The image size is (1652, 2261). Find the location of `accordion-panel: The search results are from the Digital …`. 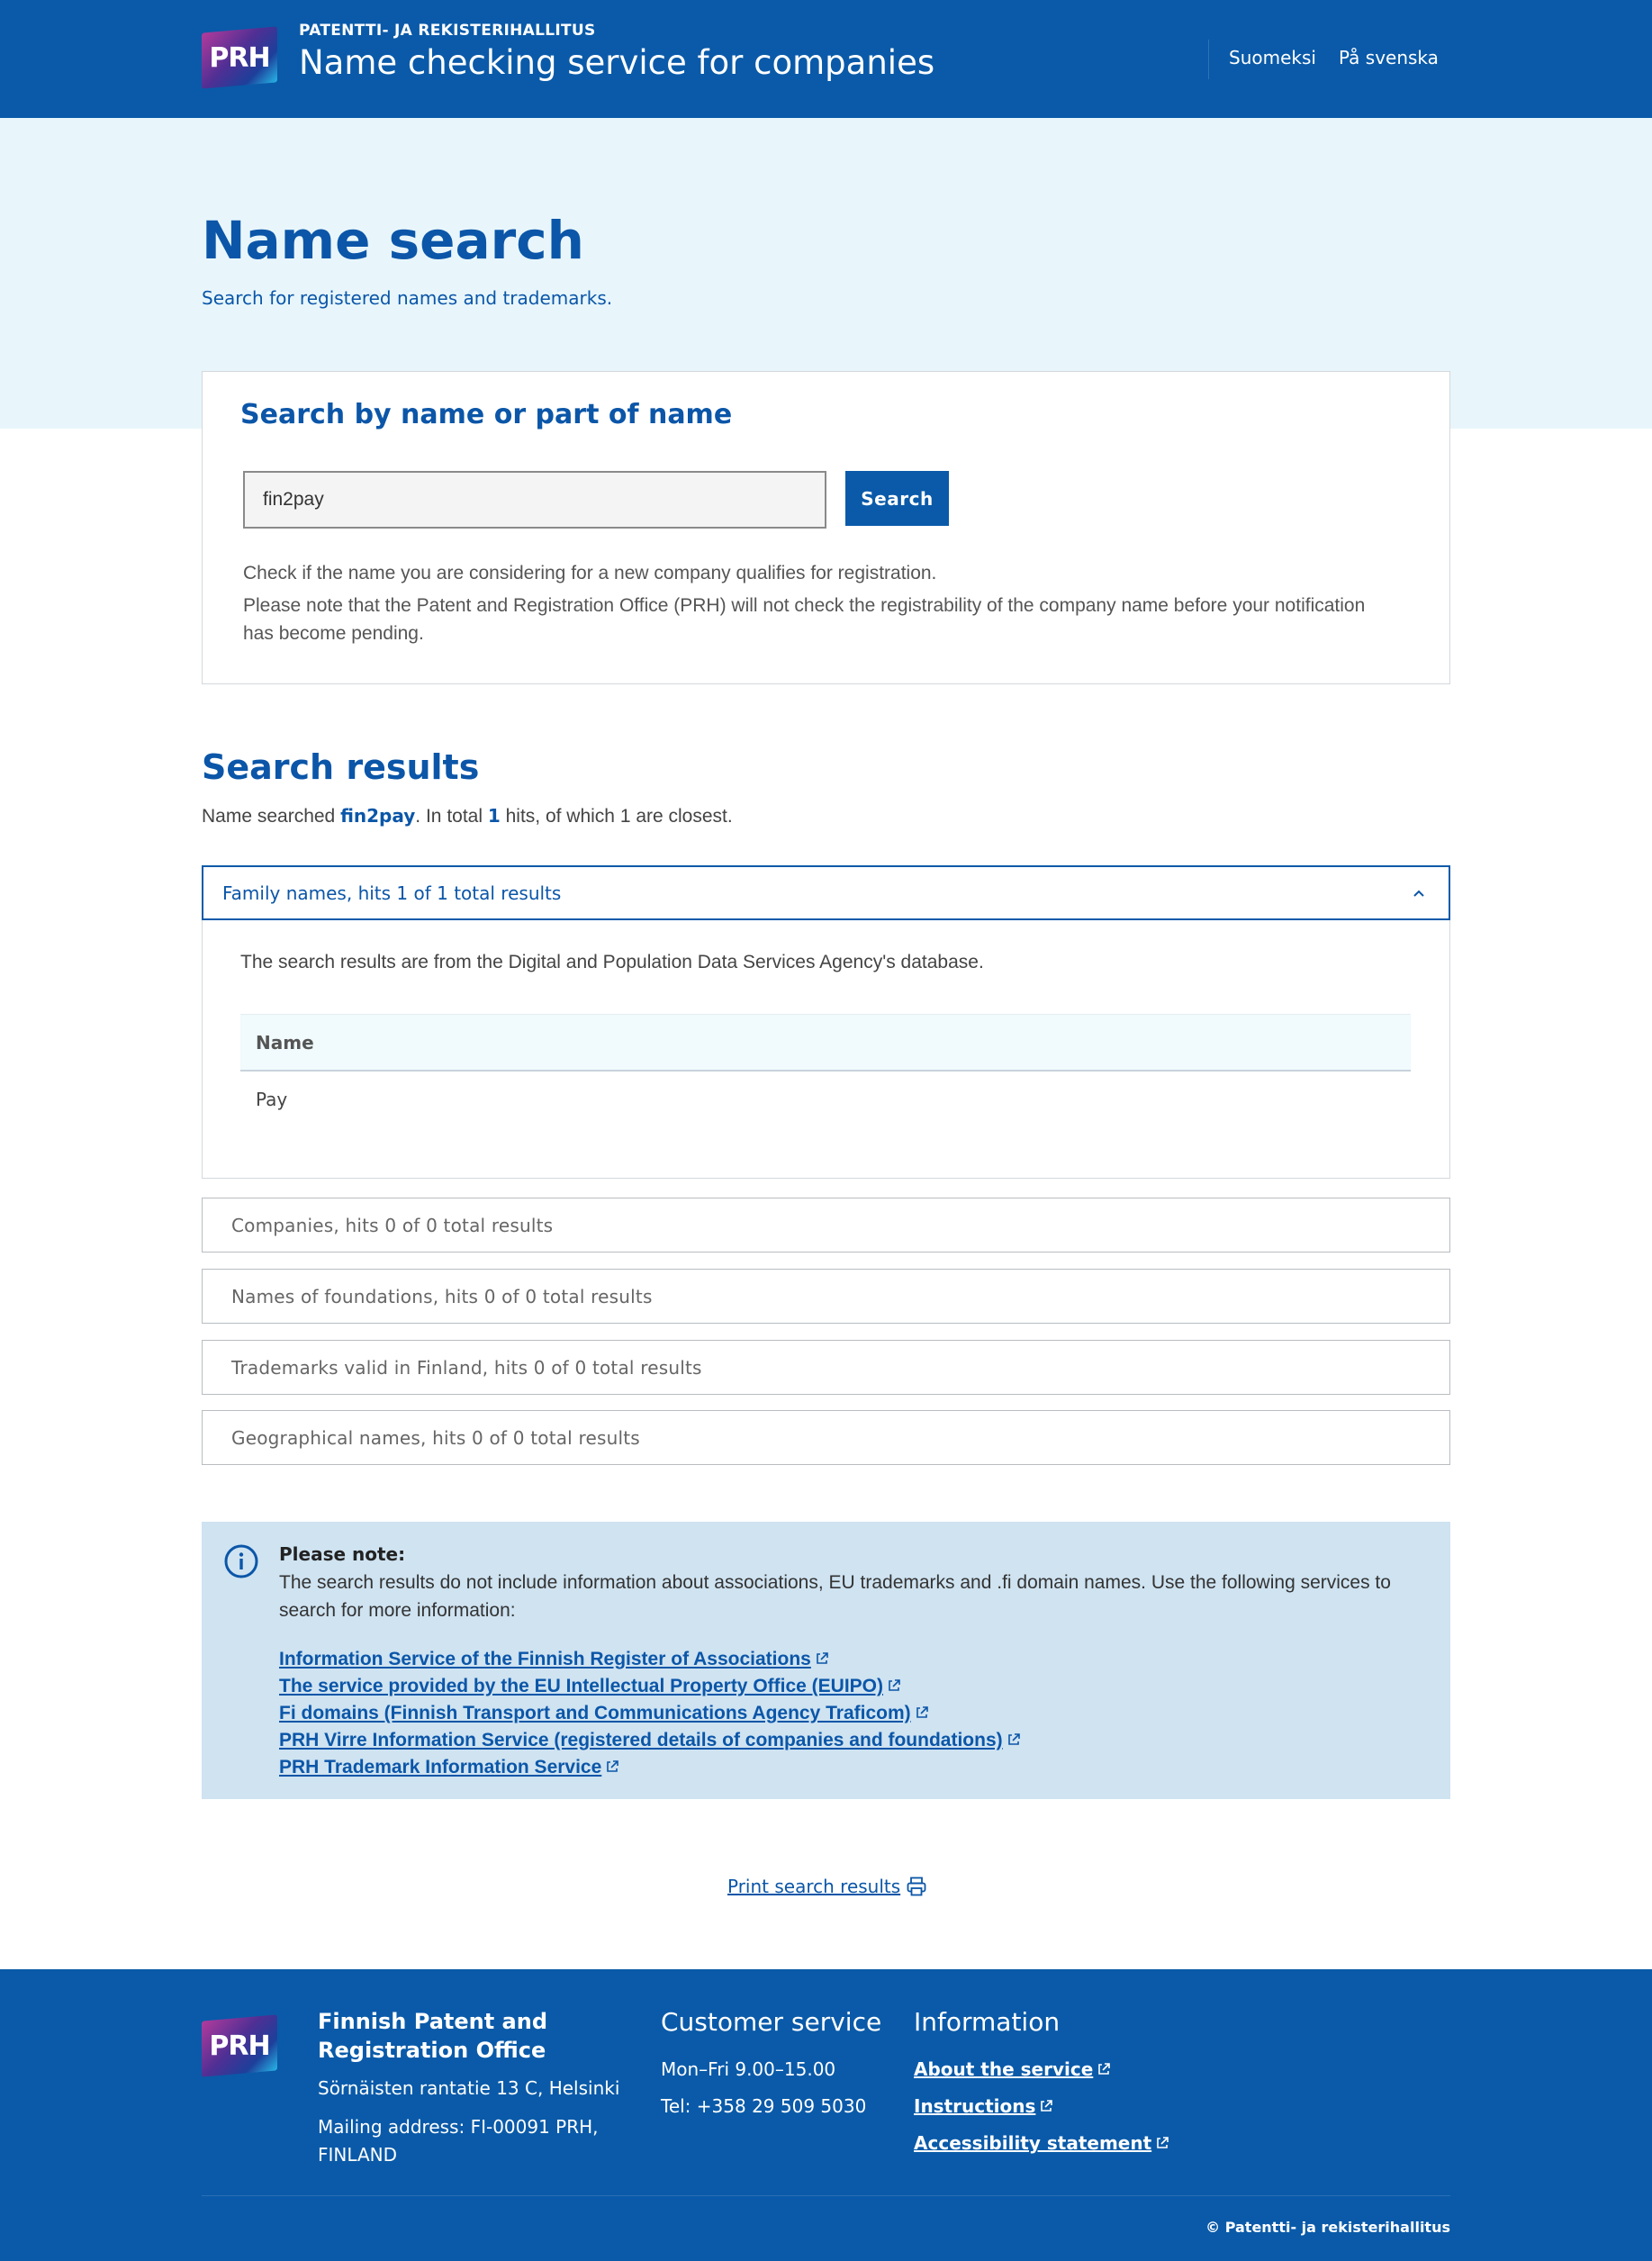

accordion-panel: The search results are from the Digital … is located at coordinates (826, 1049).